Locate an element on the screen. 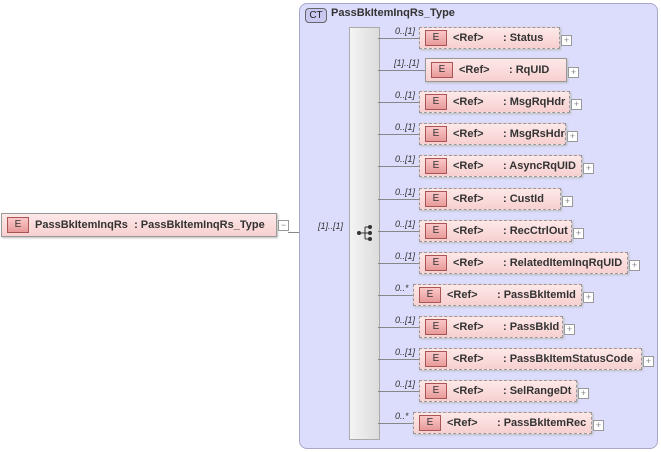 The width and height of the screenshot is (661, 452). element-name: : RqUID is located at coordinates (529, 70).